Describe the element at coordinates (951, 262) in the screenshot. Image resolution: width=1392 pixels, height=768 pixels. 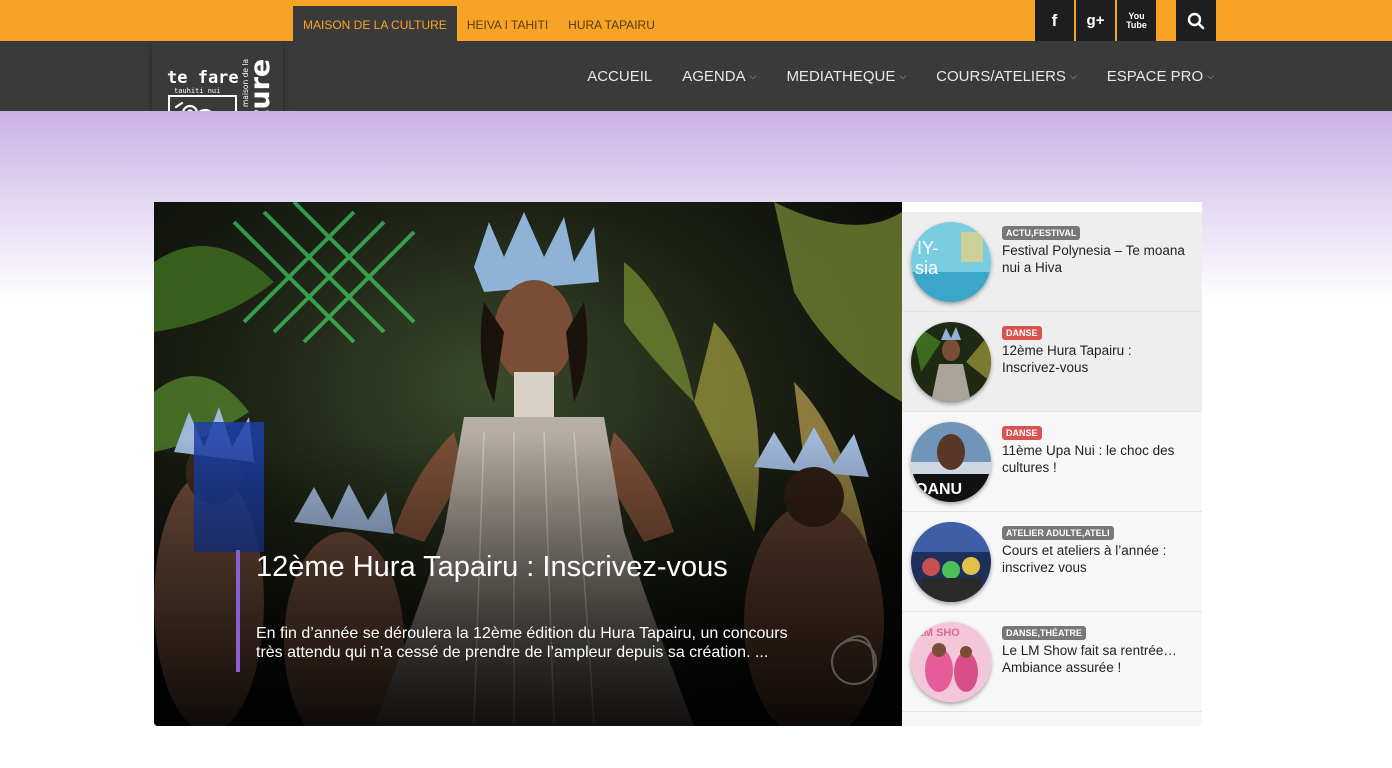
I see `thumbnail-image: IY- sia` at that location.